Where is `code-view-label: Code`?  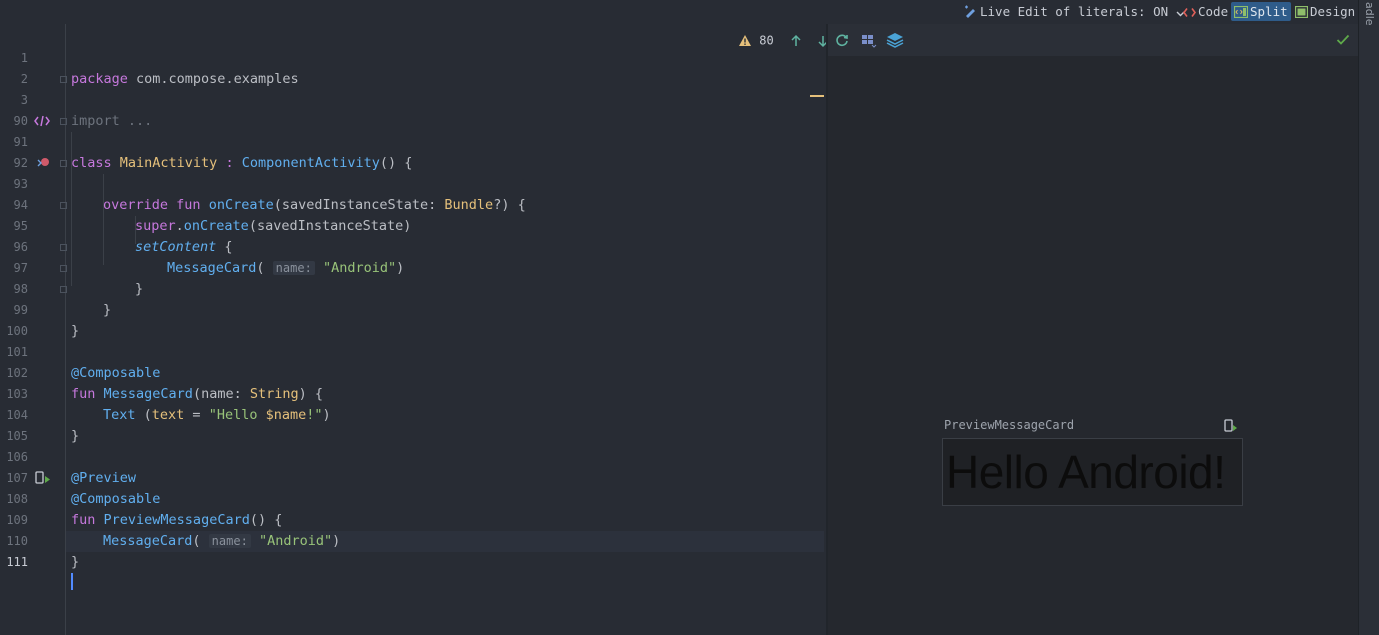 code-view-label: Code is located at coordinates (1213, 11).